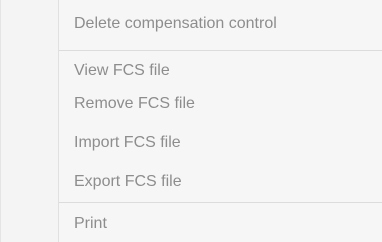  I want to click on menu-item-print: Print, so click(90, 224).